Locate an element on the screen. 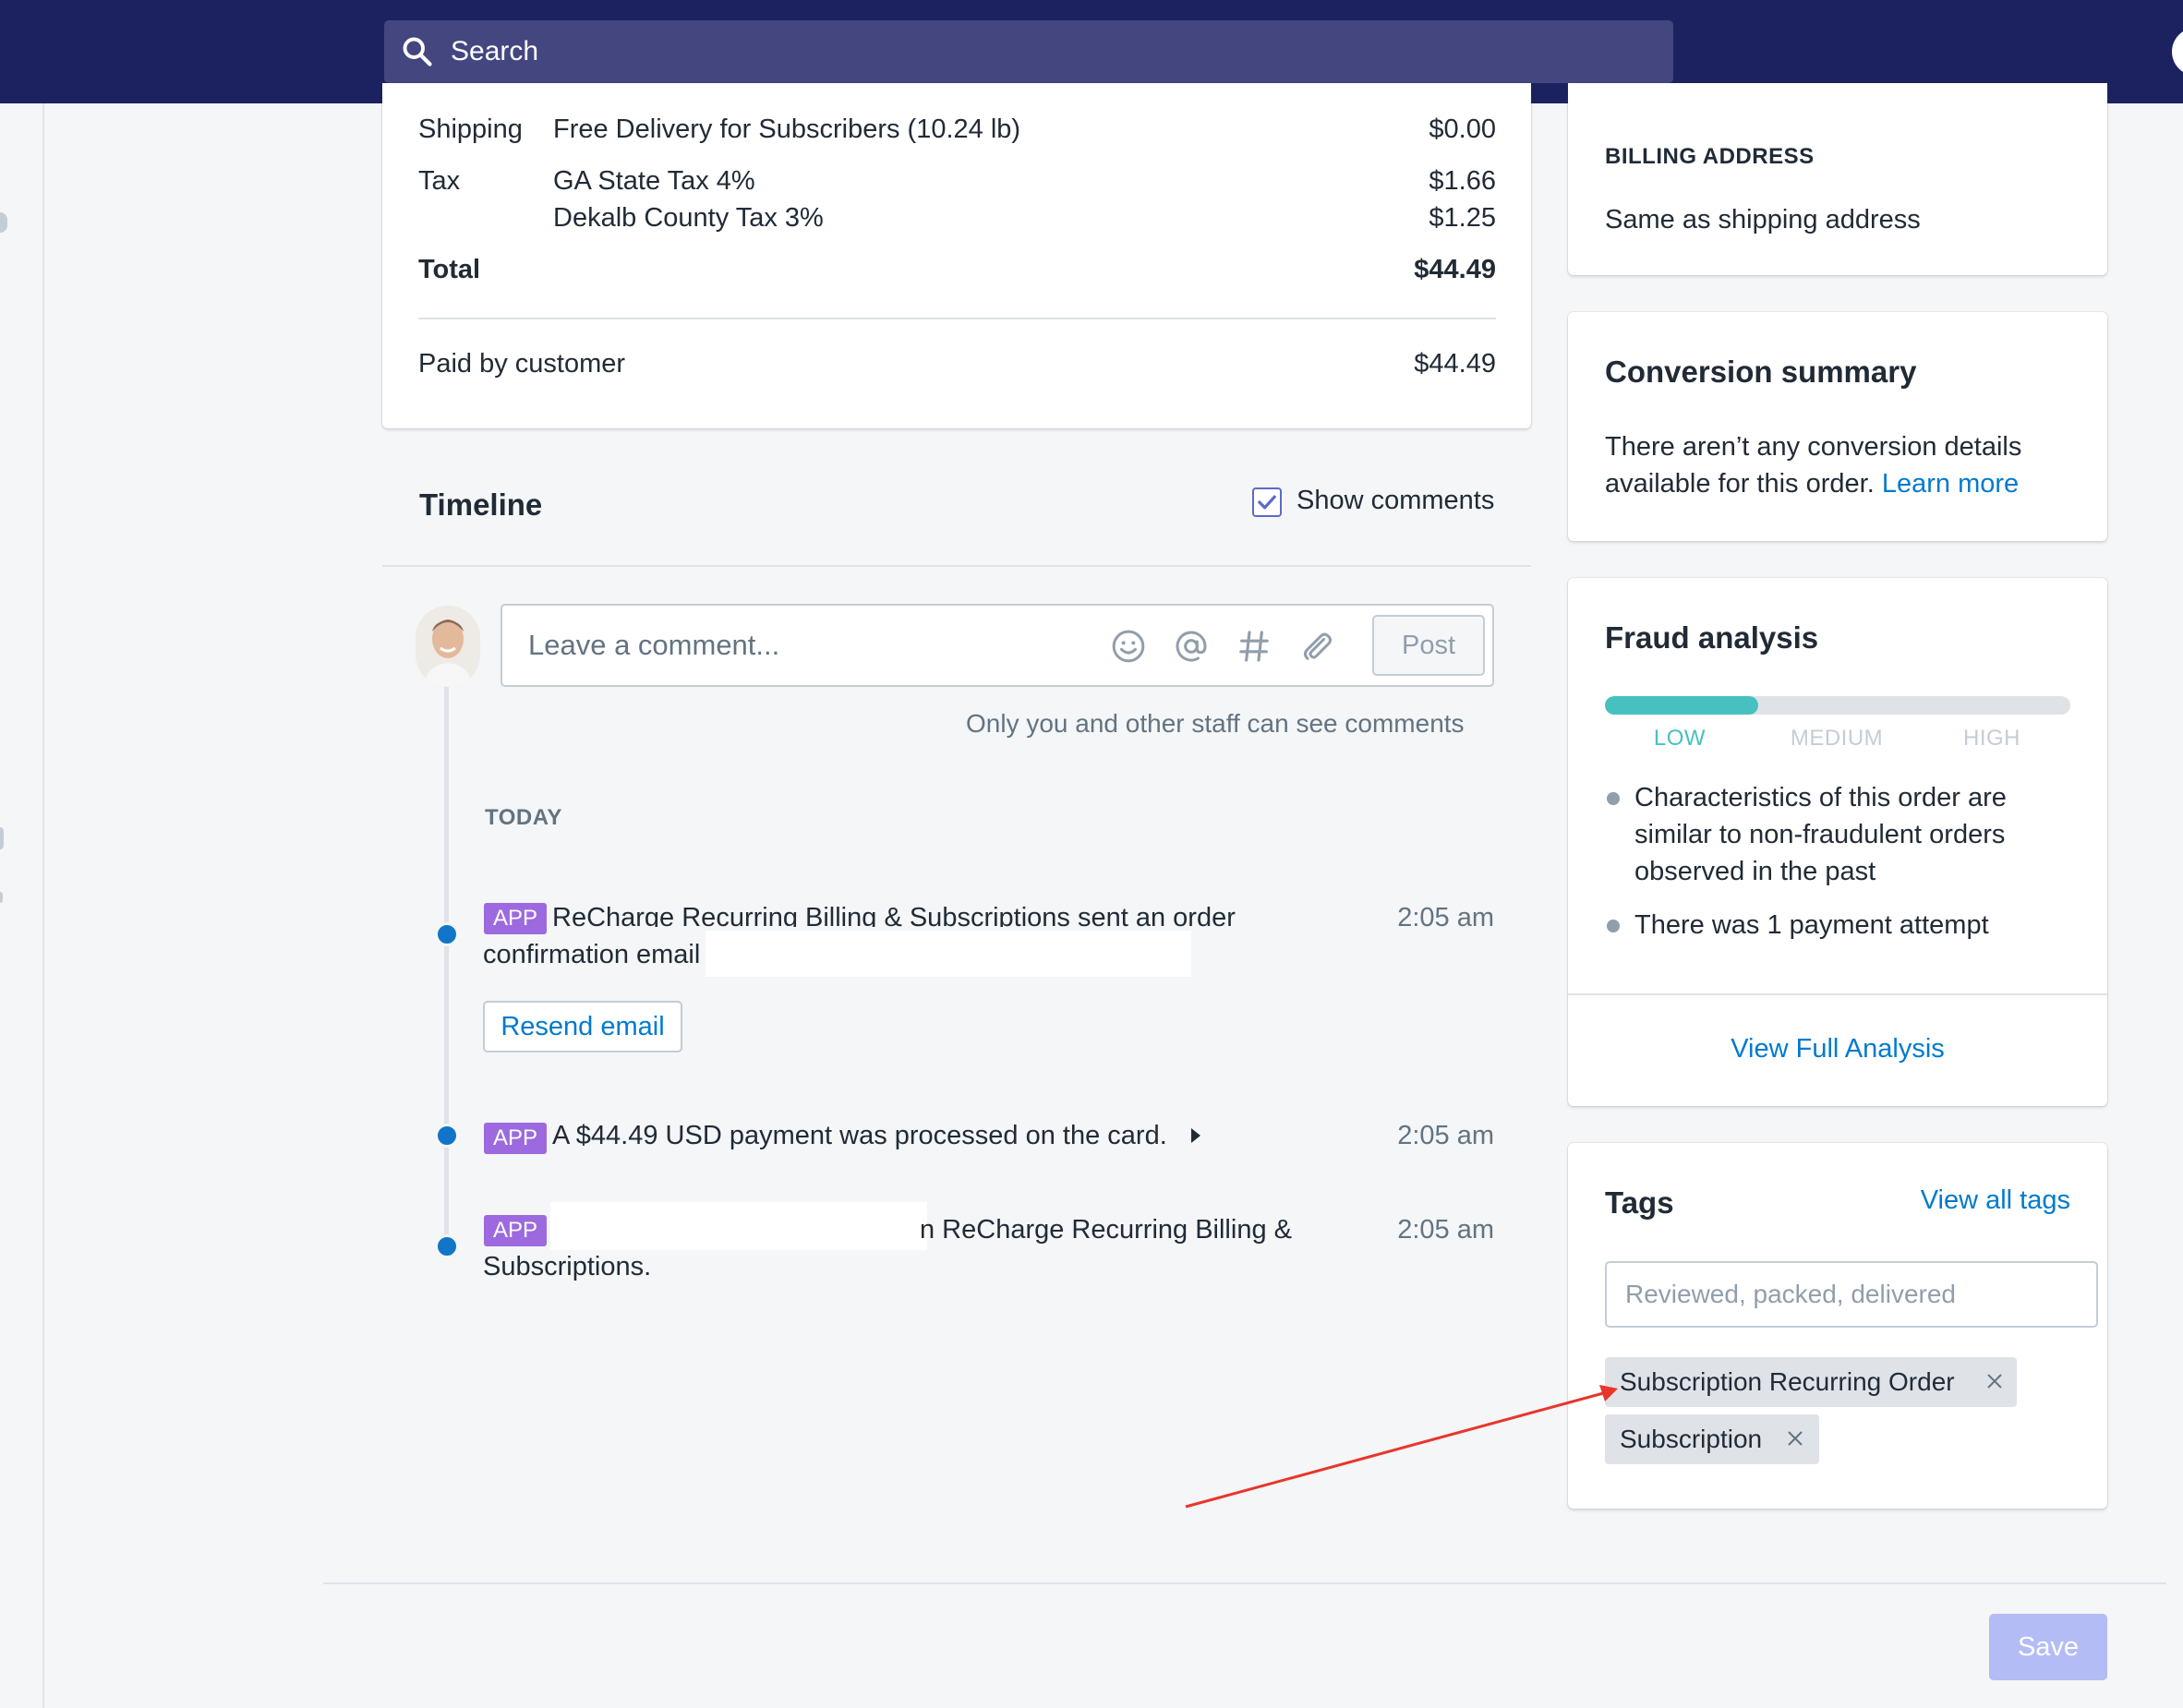  sidebar-border is located at coordinates (43, 905).